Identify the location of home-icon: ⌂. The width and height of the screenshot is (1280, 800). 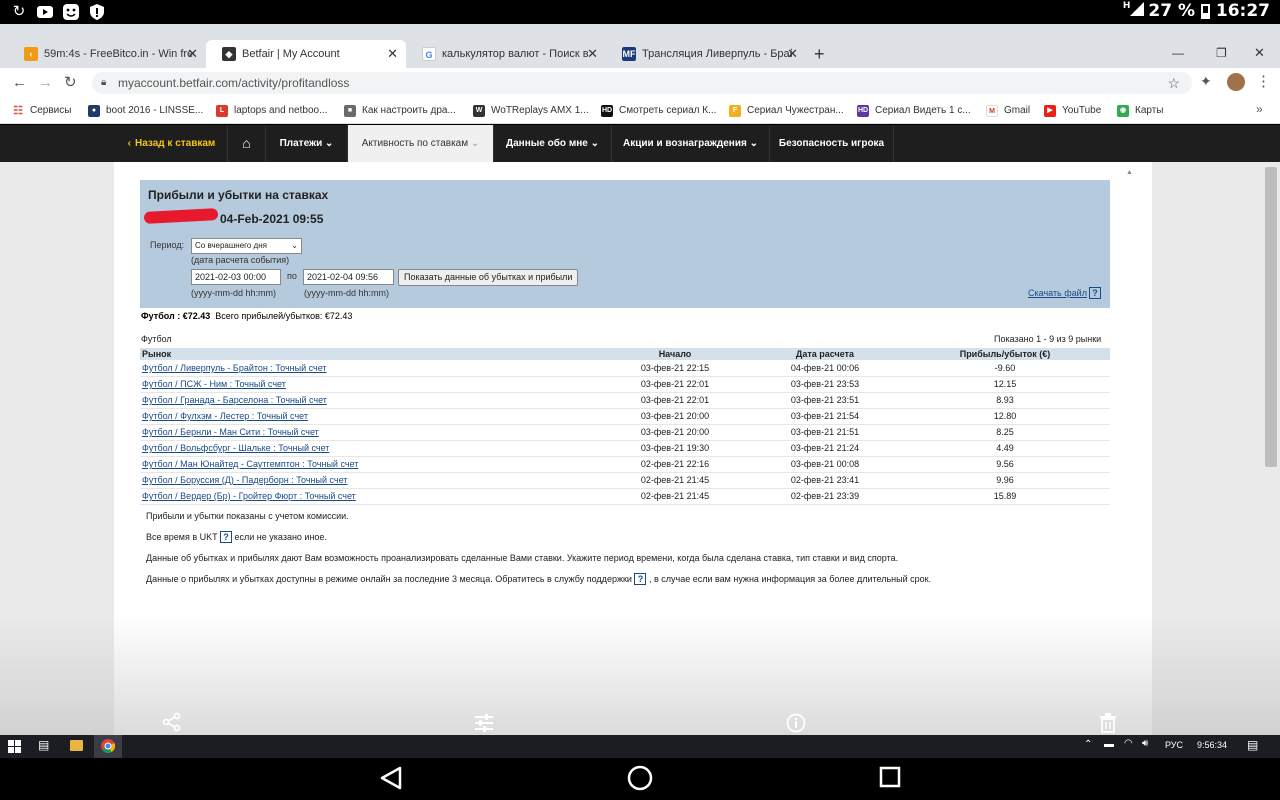
(247, 143).